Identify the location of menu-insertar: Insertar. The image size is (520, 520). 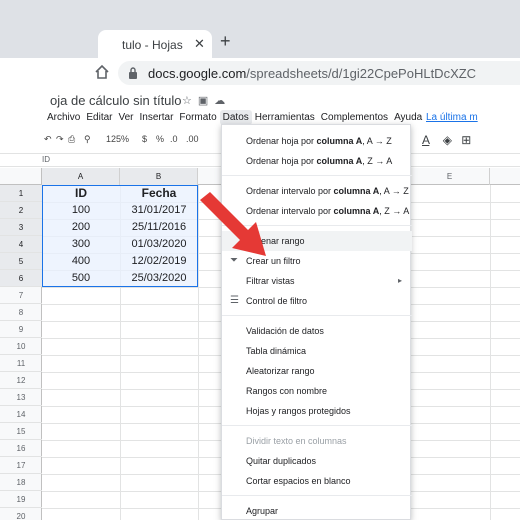
(157, 117).